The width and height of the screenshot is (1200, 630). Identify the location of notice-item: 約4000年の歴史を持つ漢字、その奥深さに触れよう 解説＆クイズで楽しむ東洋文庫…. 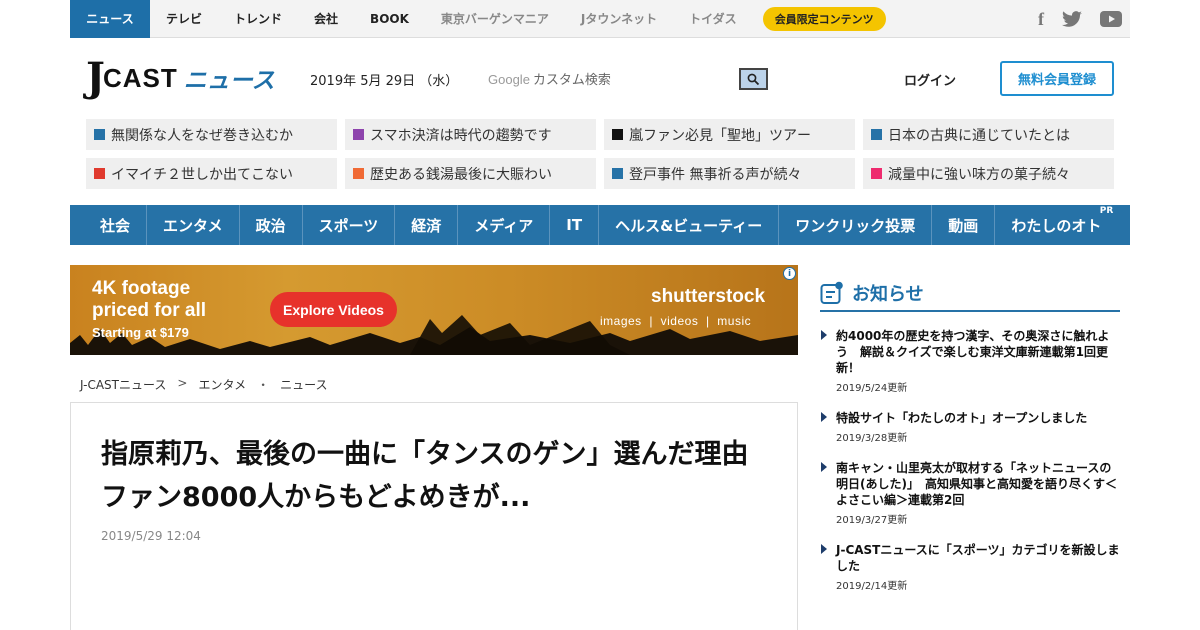
(970, 361).